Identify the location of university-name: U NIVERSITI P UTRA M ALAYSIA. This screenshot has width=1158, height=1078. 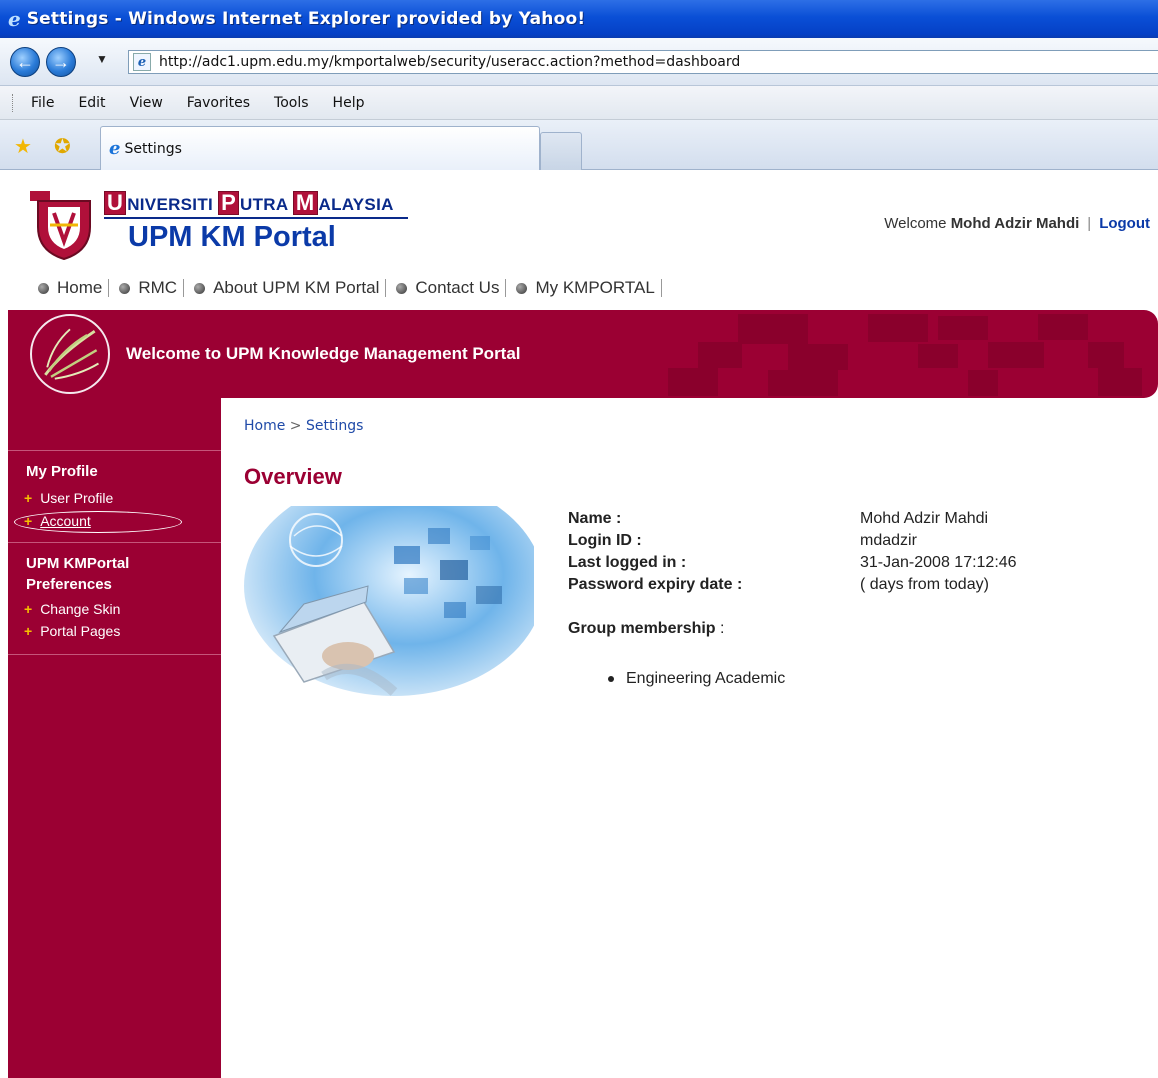
(249, 203).